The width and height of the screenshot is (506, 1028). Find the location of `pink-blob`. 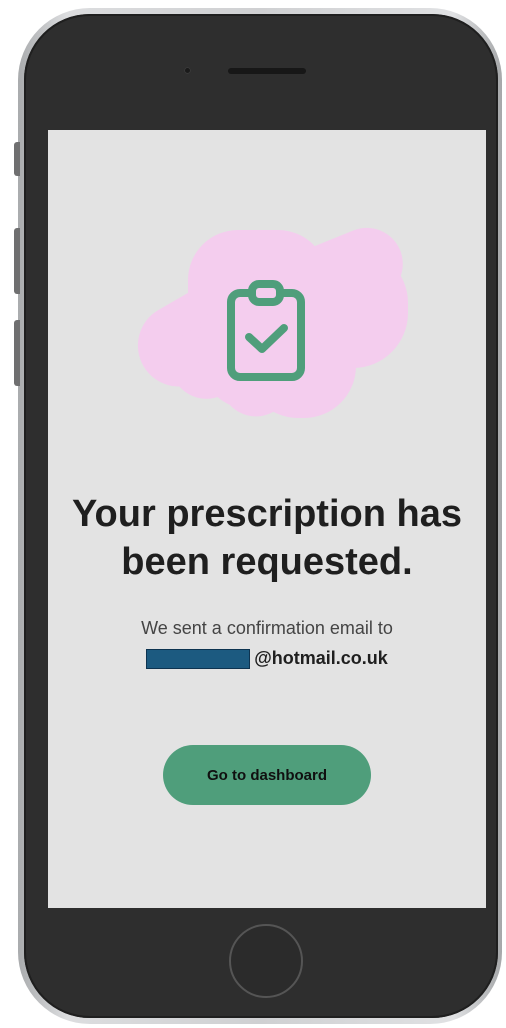

pink-blob is located at coordinates (272, 322).